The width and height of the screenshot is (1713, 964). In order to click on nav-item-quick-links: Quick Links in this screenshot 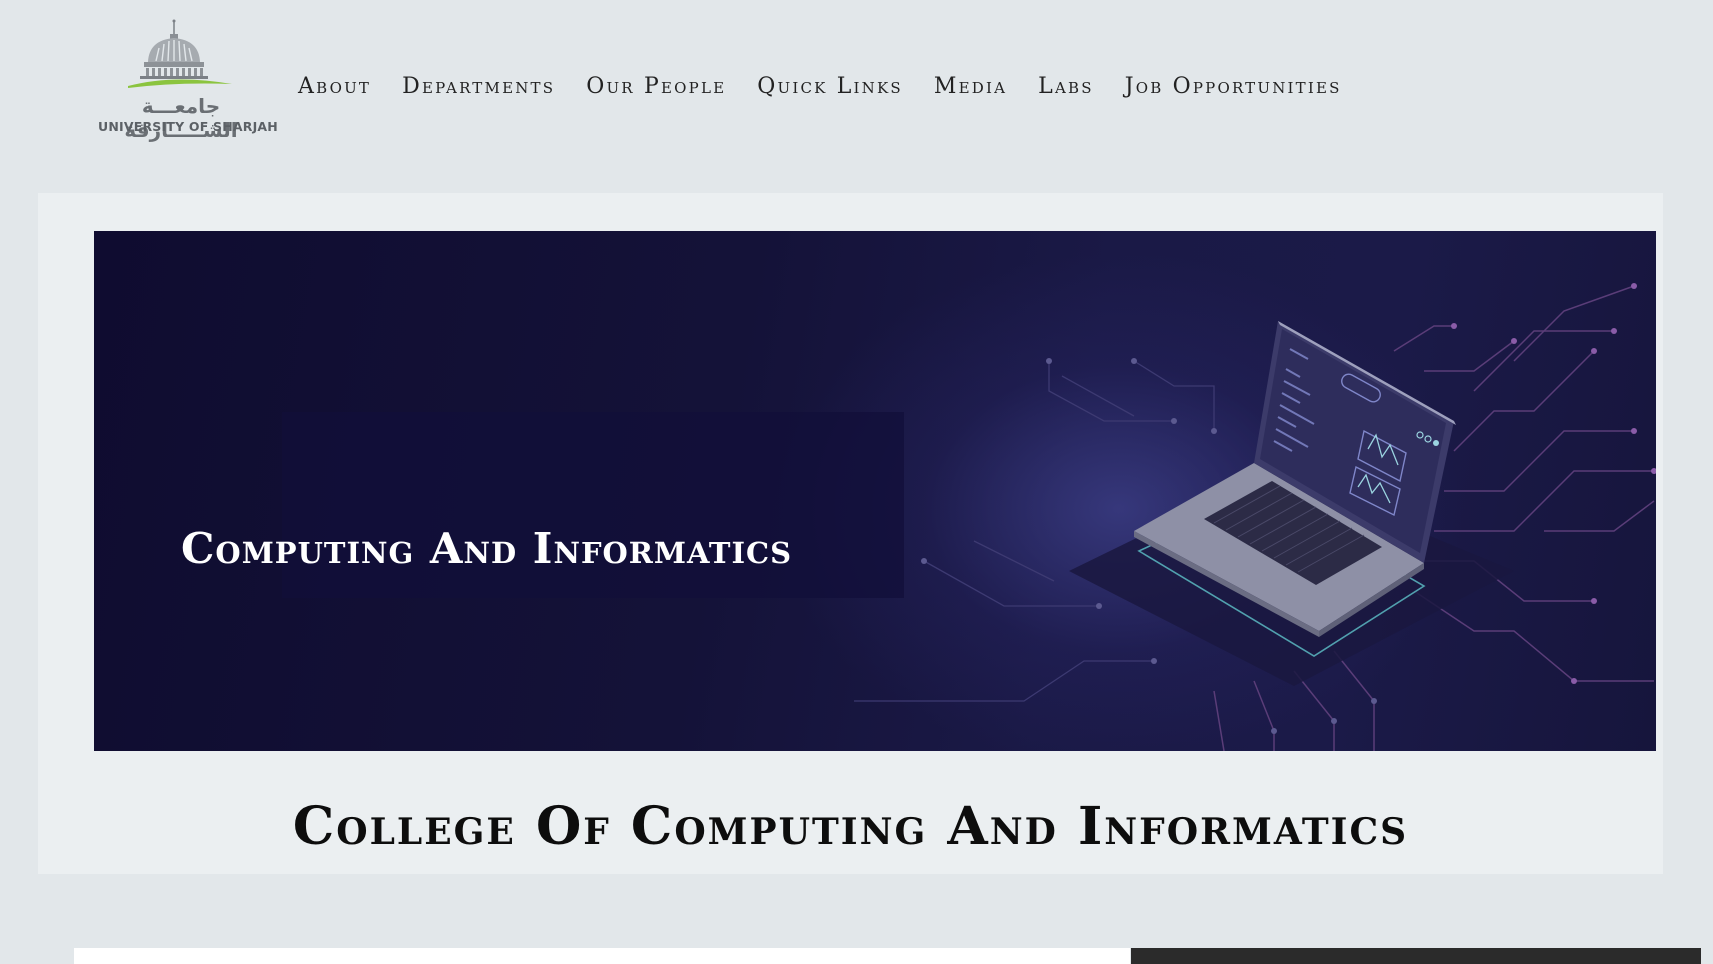, I will do `click(830, 86)`.